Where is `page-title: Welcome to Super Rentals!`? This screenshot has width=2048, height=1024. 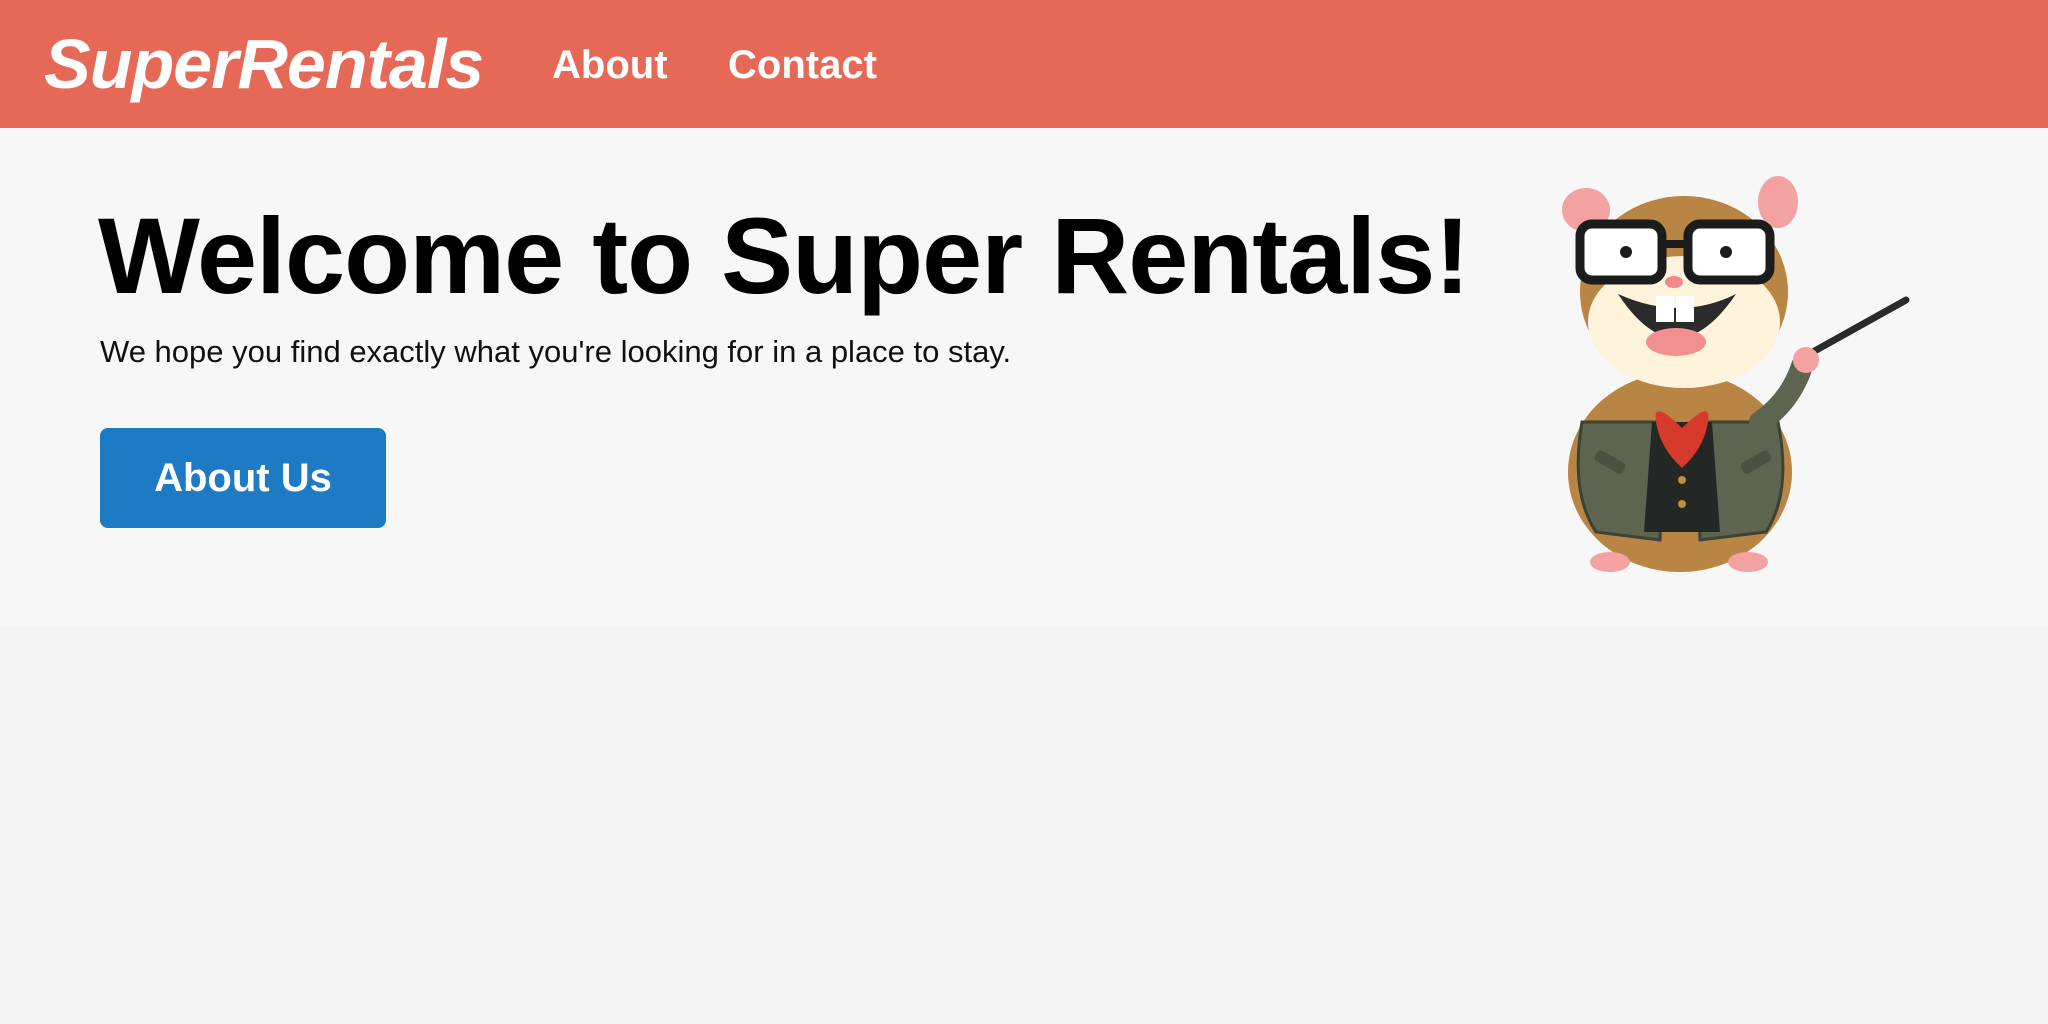
page-title: Welcome to Super Rentals! is located at coordinates (784, 255).